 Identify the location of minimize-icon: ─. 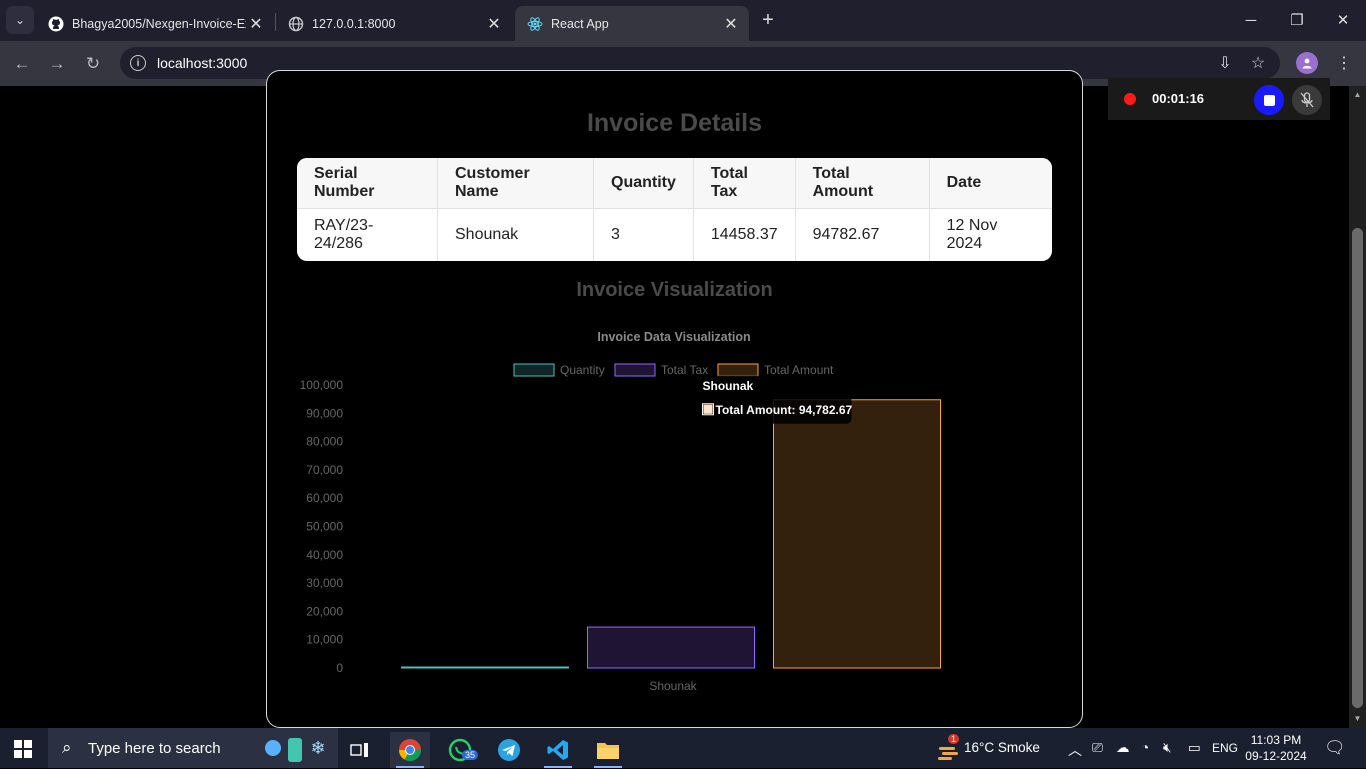
(1251, 20).